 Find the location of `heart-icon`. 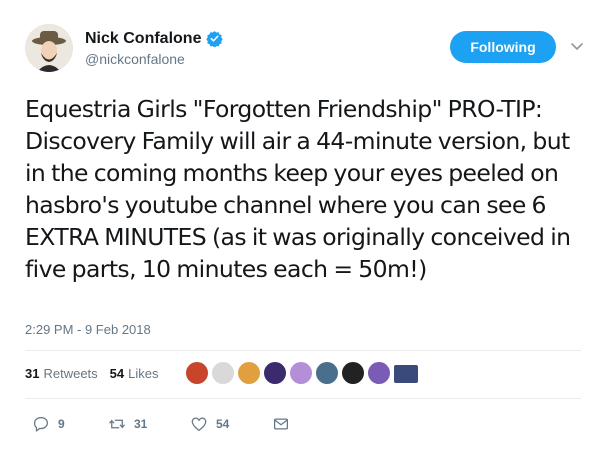

heart-icon is located at coordinates (199, 424).